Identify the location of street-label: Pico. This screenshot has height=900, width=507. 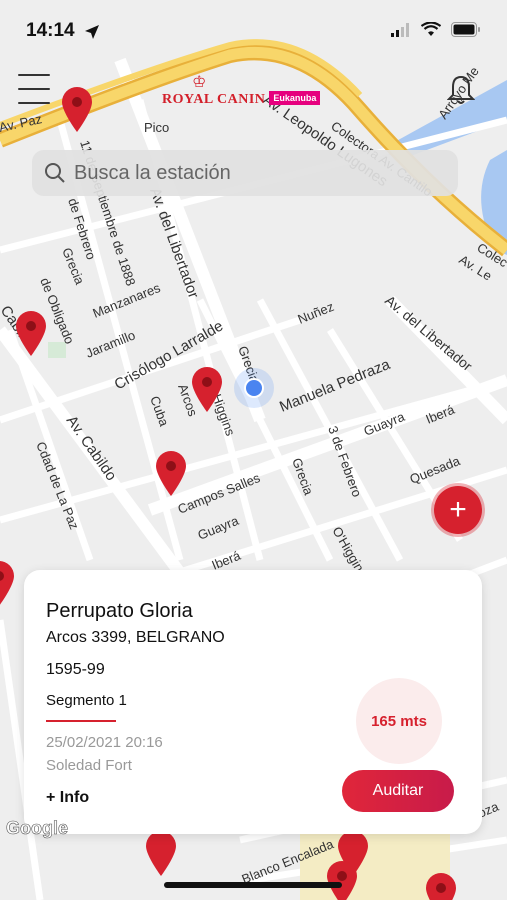
(156, 127).